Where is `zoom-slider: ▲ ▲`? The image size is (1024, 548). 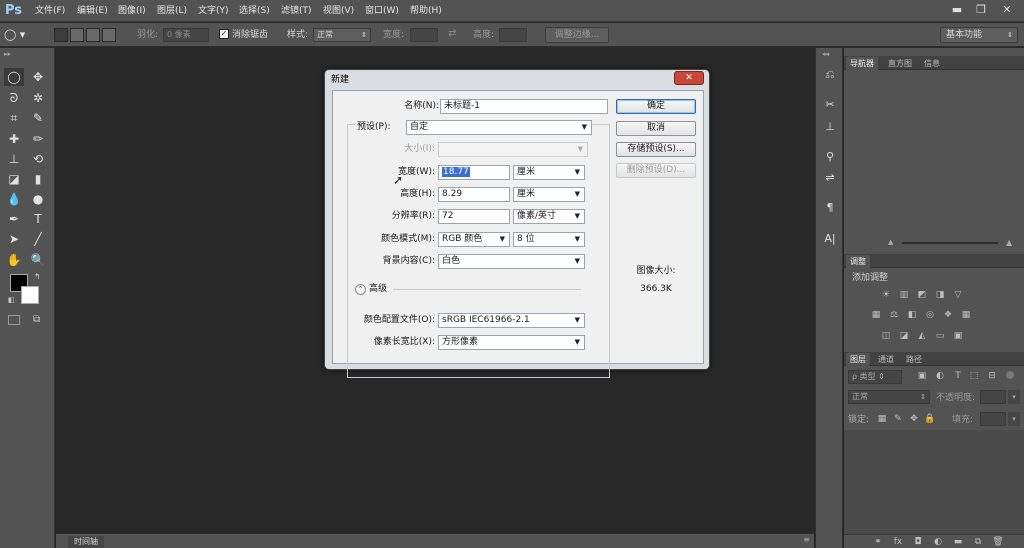 zoom-slider: ▲ ▲ is located at coordinates (953, 243).